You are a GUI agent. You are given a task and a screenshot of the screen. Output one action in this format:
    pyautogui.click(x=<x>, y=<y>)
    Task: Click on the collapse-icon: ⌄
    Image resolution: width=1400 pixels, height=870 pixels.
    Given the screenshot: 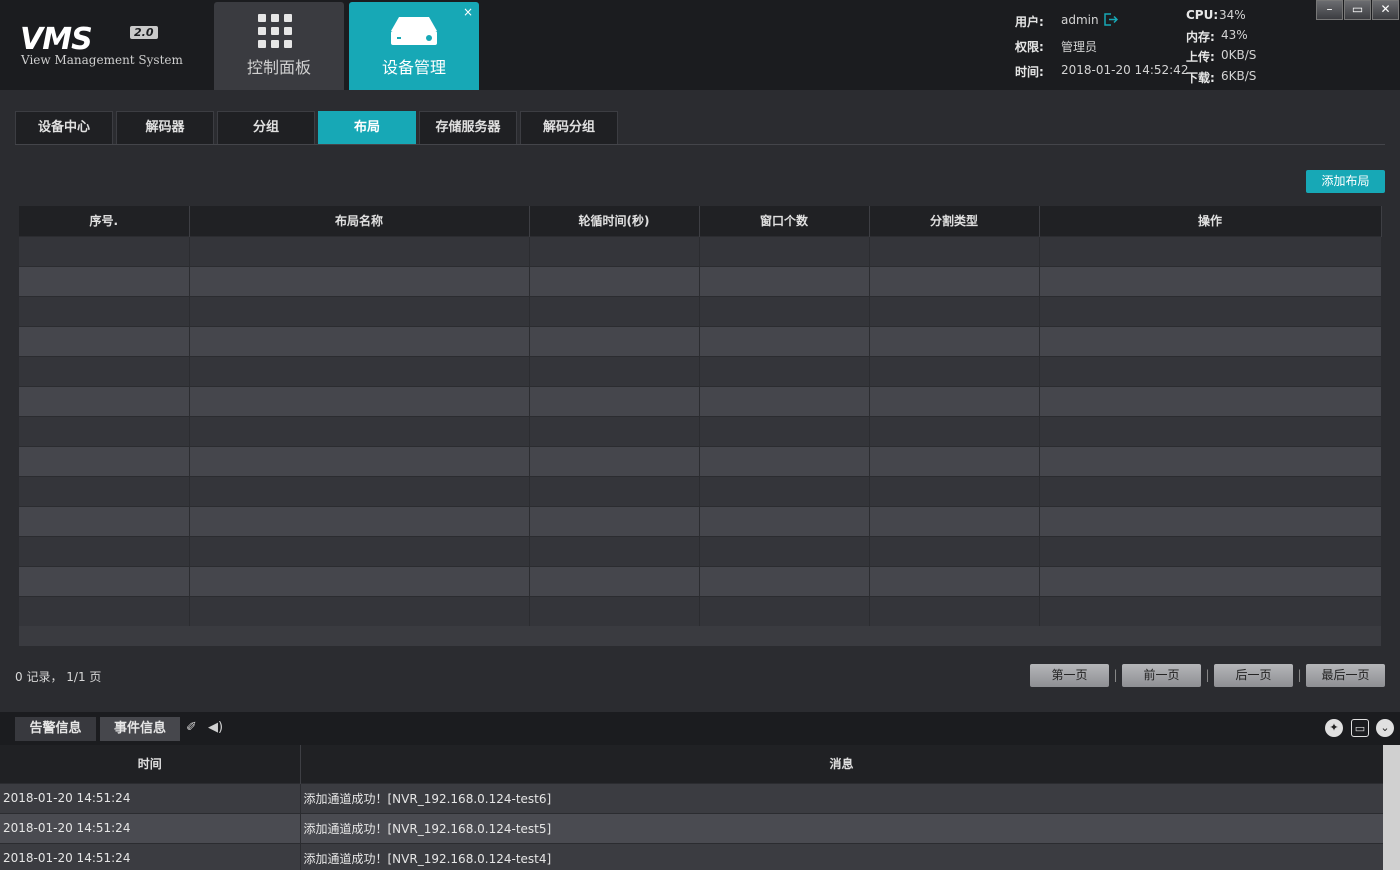 What is the action you would take?
    pyautogui.click(x=1385, y=728)
    